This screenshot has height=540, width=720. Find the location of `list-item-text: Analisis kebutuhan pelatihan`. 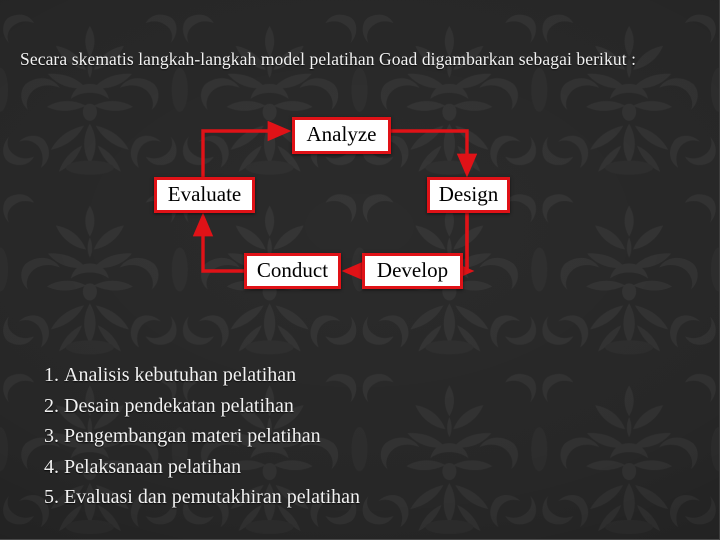

list-item-text: Analisis kebutuhan pelatihan is located at coordinates (180, 375).